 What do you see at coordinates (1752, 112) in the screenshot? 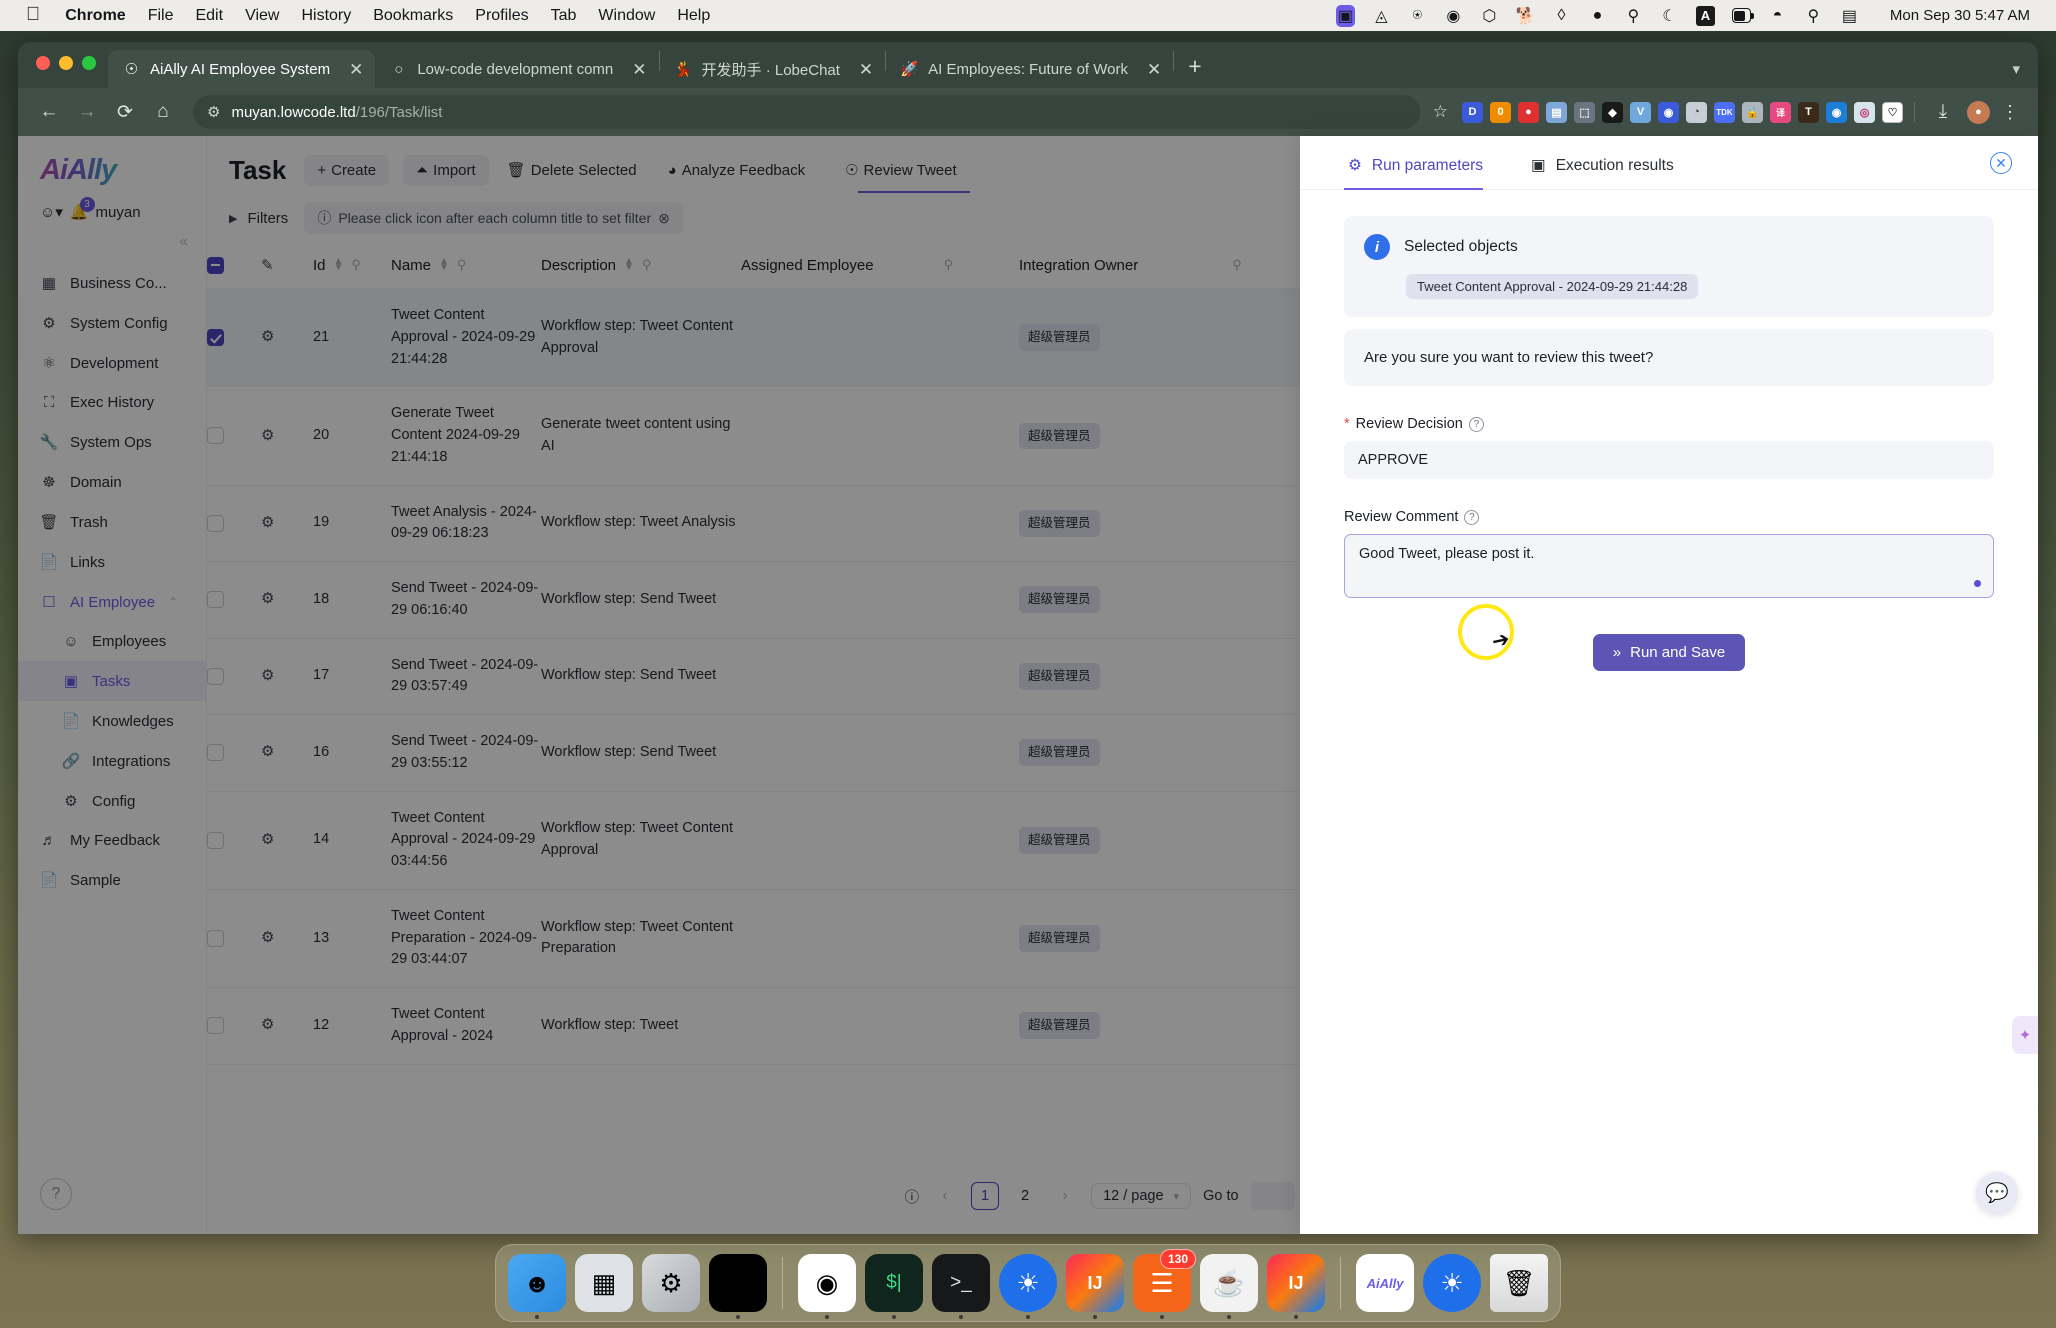
I see `extension-icon-lock: 🔒` at bounding box center [1752, 112].